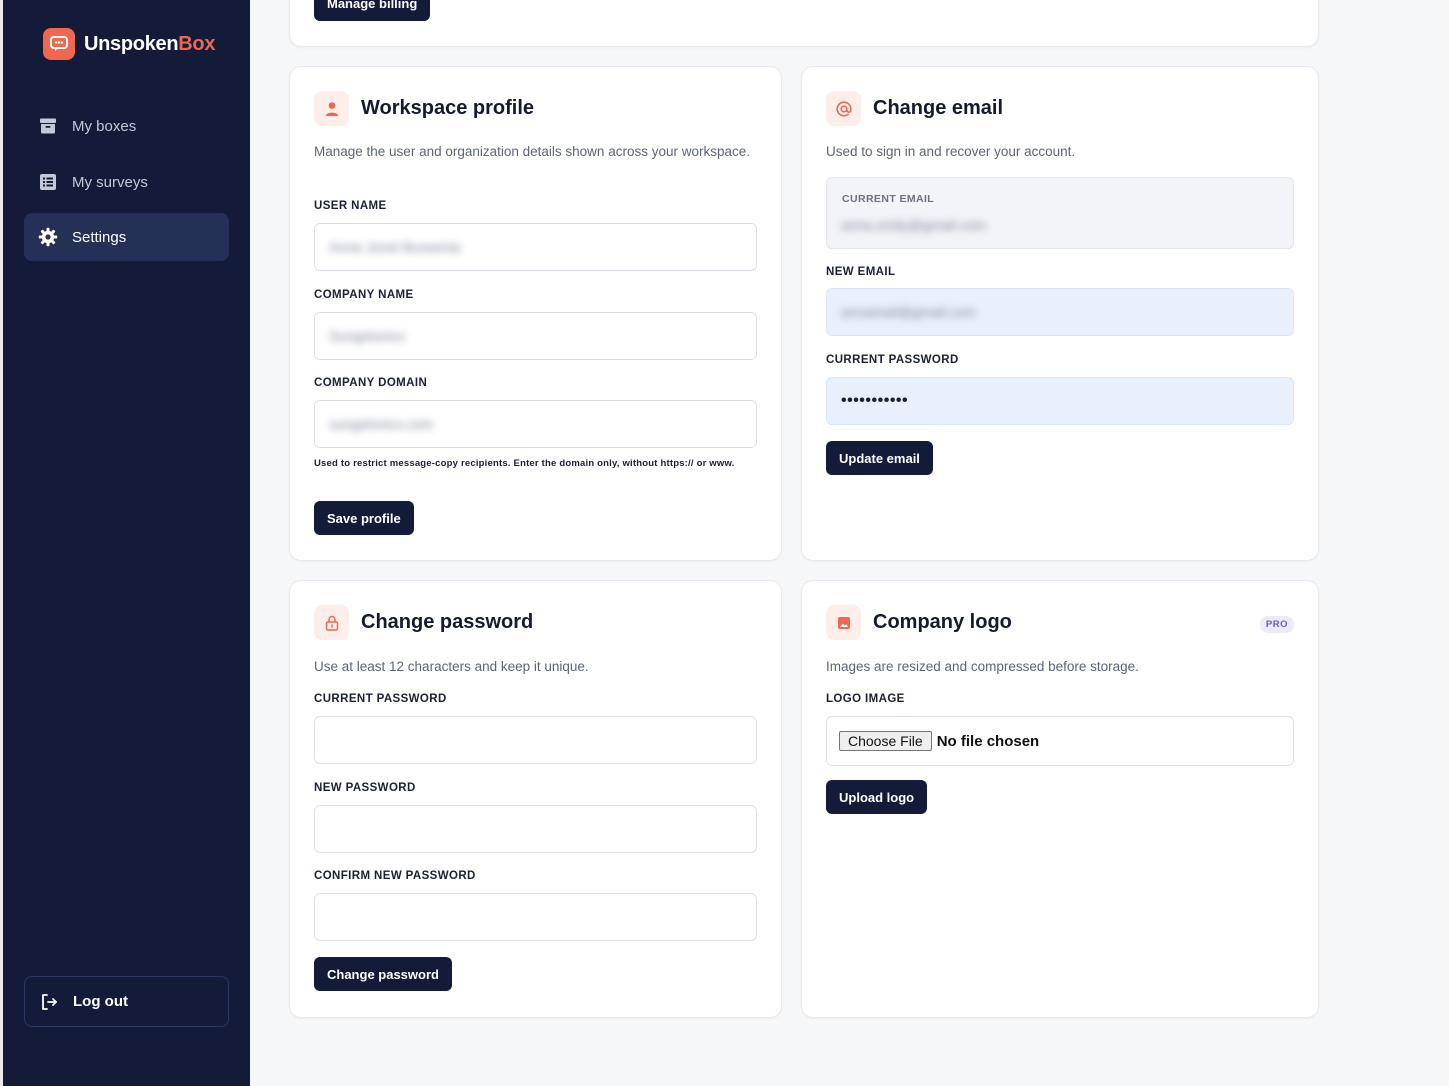 The image size is (1449, 1086). What do you see at coordinates (535, 336) in the screenshot?
I see `company-name-input: Sungelonics` at bounding box center [535, 336].